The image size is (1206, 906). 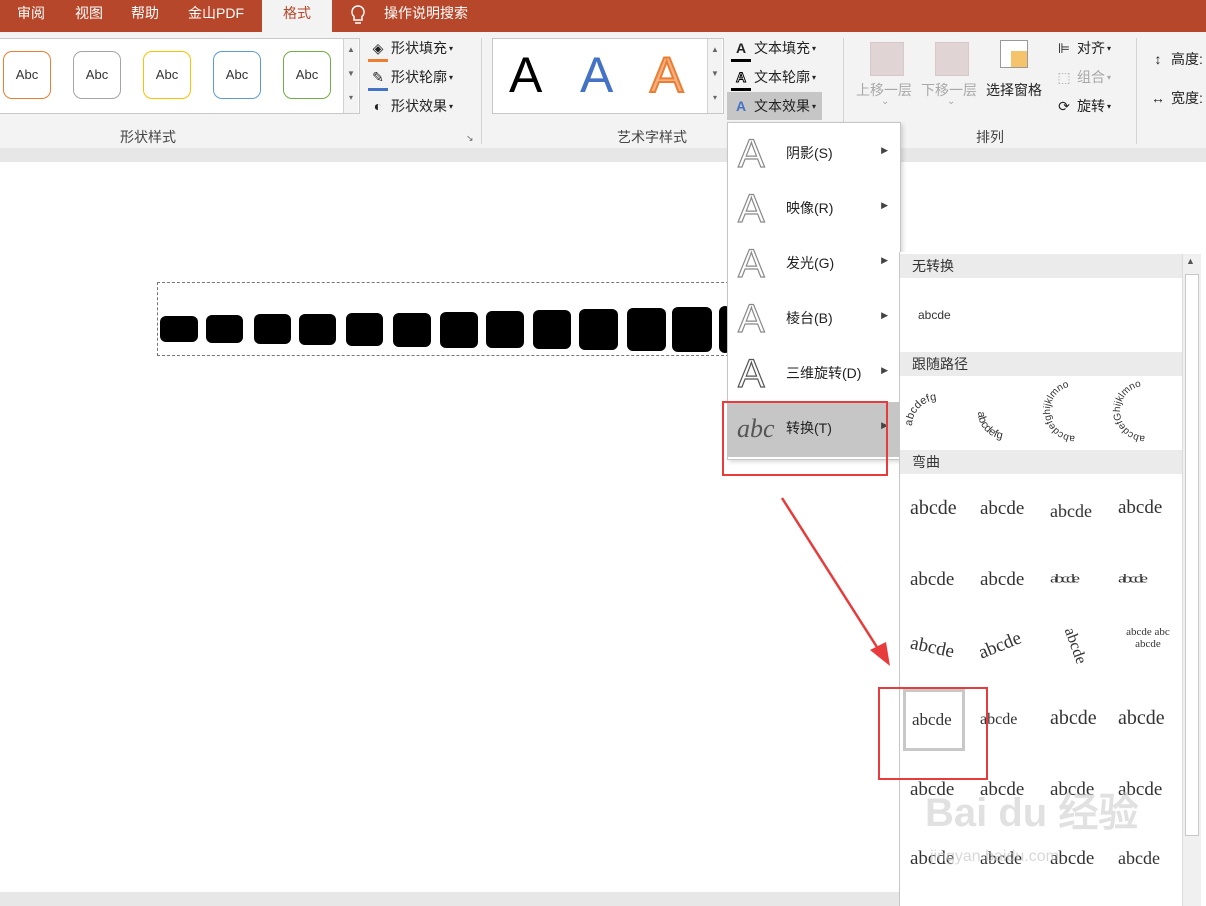 I want to click on path-circle-option: abcdefghijklmno, so click(x=1075, y=411).